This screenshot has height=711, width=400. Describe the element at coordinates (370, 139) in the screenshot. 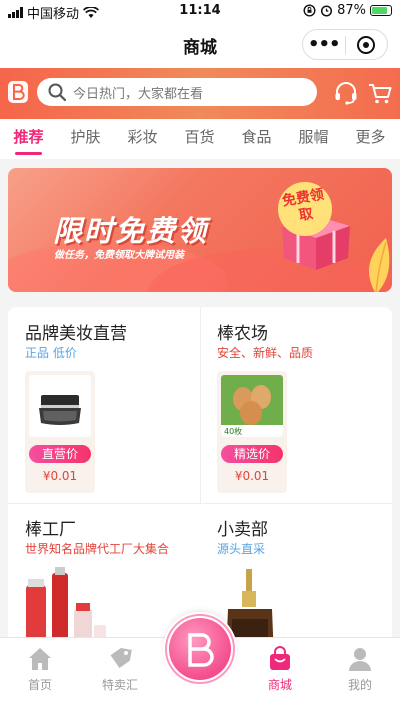

I see `tab-more: 更多` at that location.